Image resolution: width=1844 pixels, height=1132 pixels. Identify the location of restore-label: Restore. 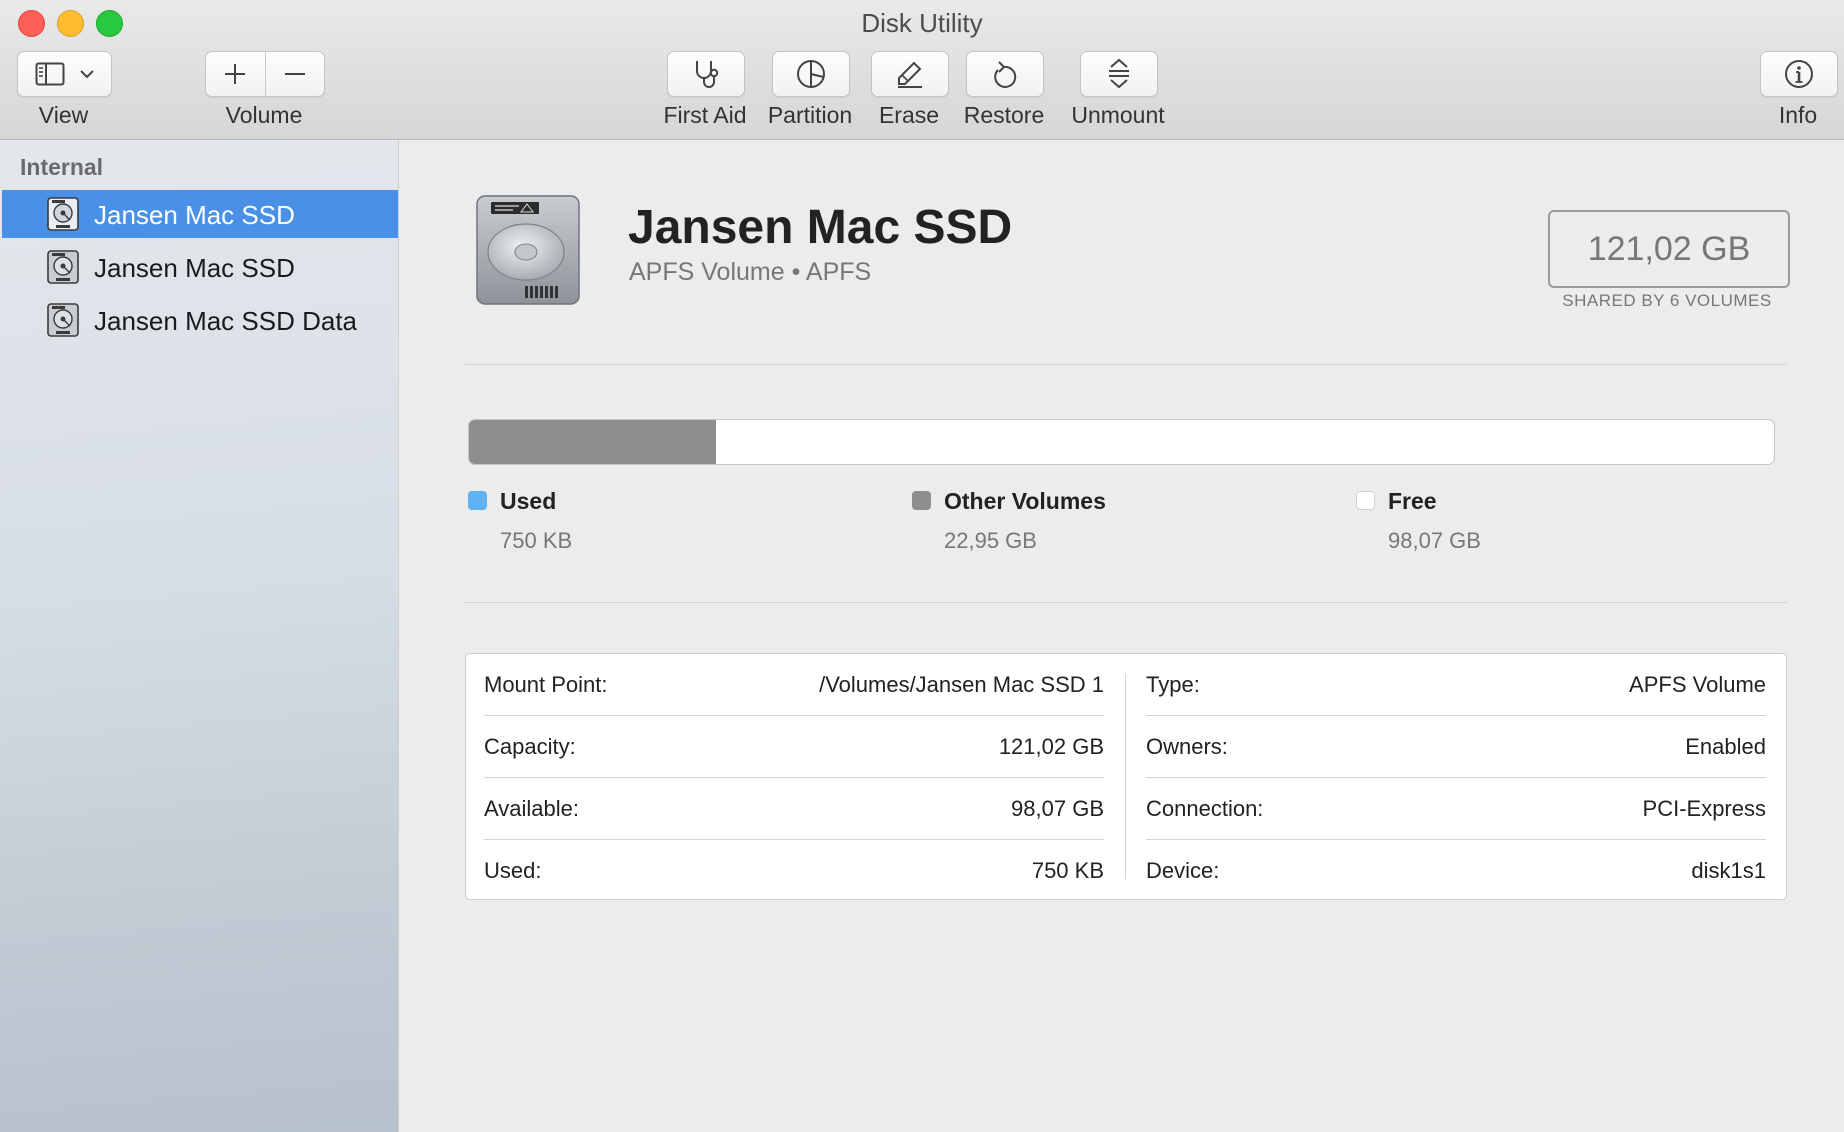
(1004, 115).